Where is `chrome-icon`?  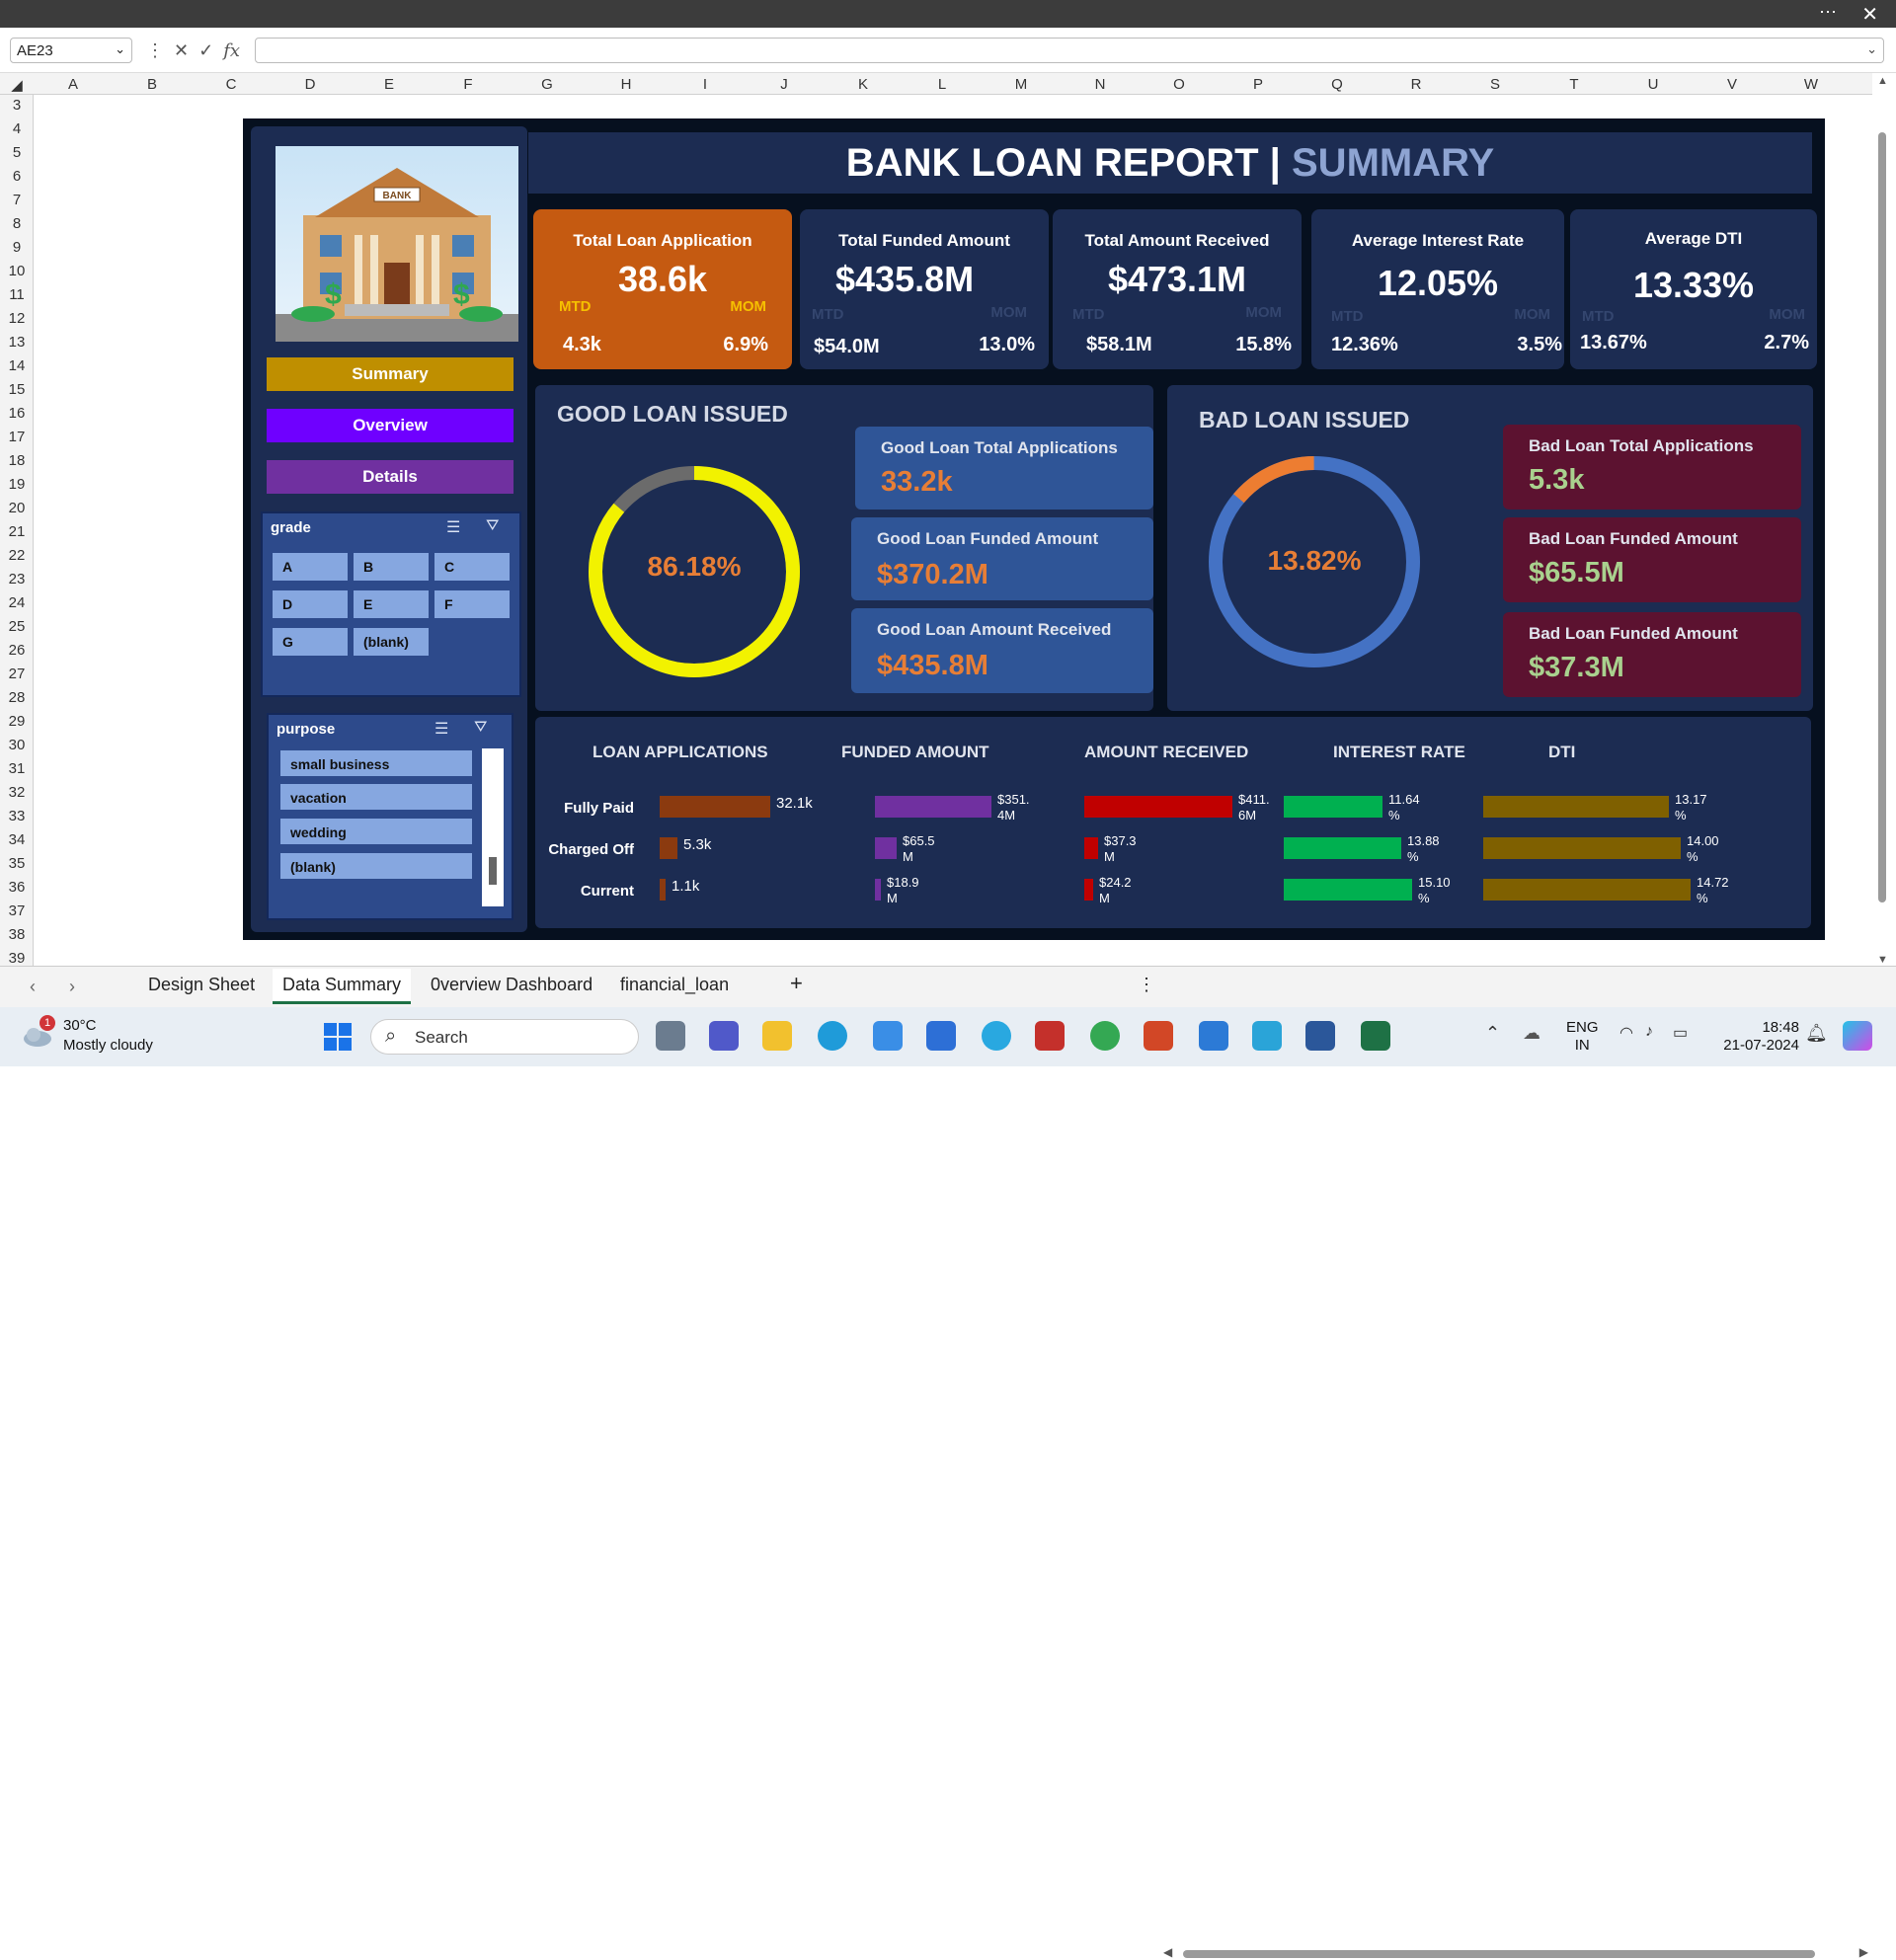
chrome-icon is located at coordinates (1105, 1036).